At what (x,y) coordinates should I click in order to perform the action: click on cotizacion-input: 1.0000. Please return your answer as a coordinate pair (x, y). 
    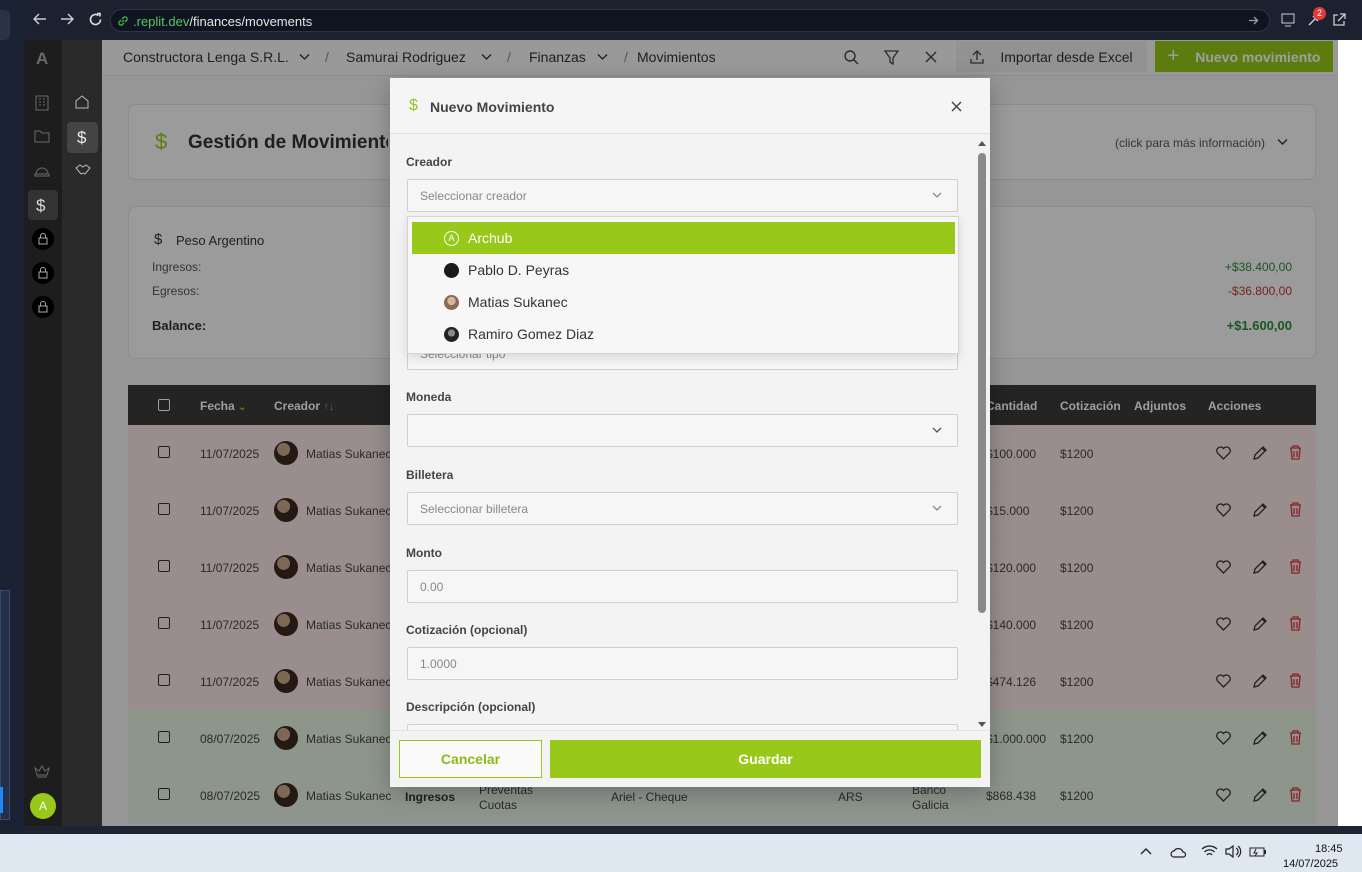
    Looking at the image, I should click on (682, 663).